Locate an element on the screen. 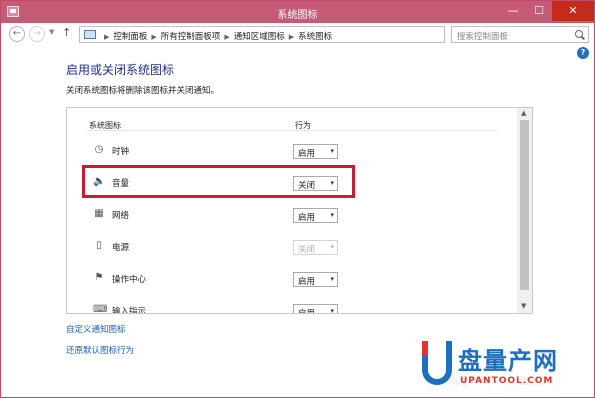  control-panel-icon is located at coordinates (90, 34).